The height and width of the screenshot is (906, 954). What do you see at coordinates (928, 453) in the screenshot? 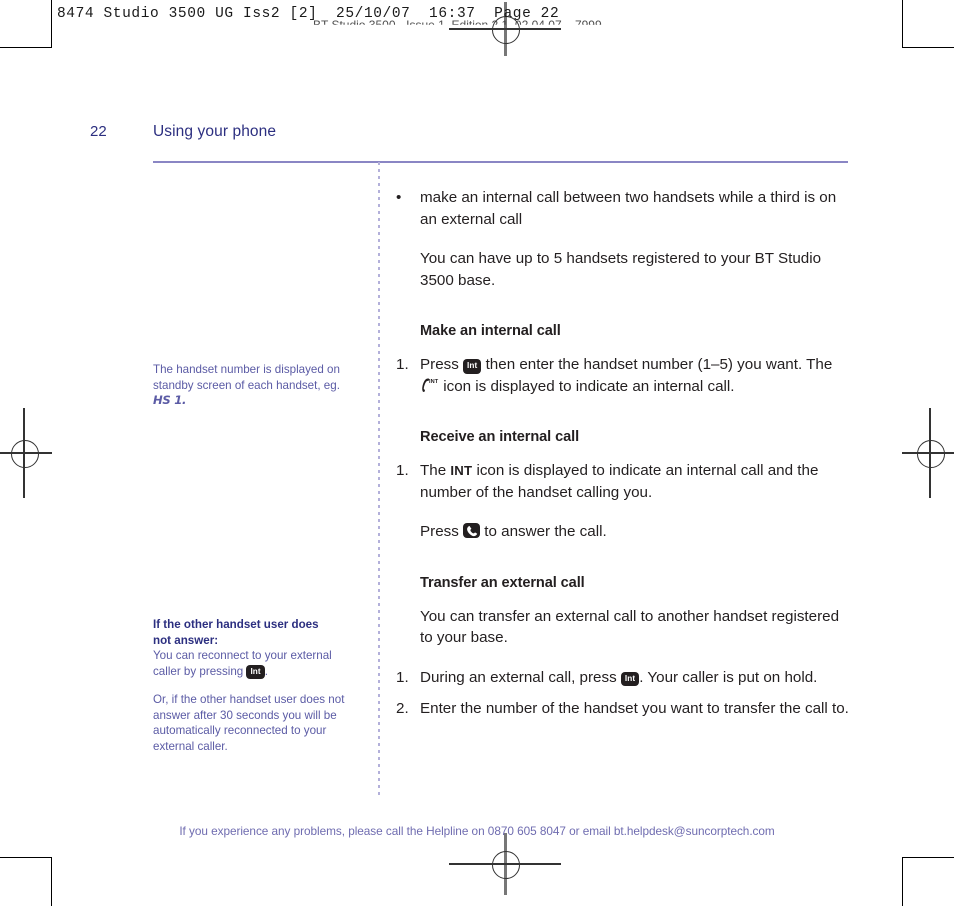
I see `registration-mark-right` at bounding box center [928, 453].